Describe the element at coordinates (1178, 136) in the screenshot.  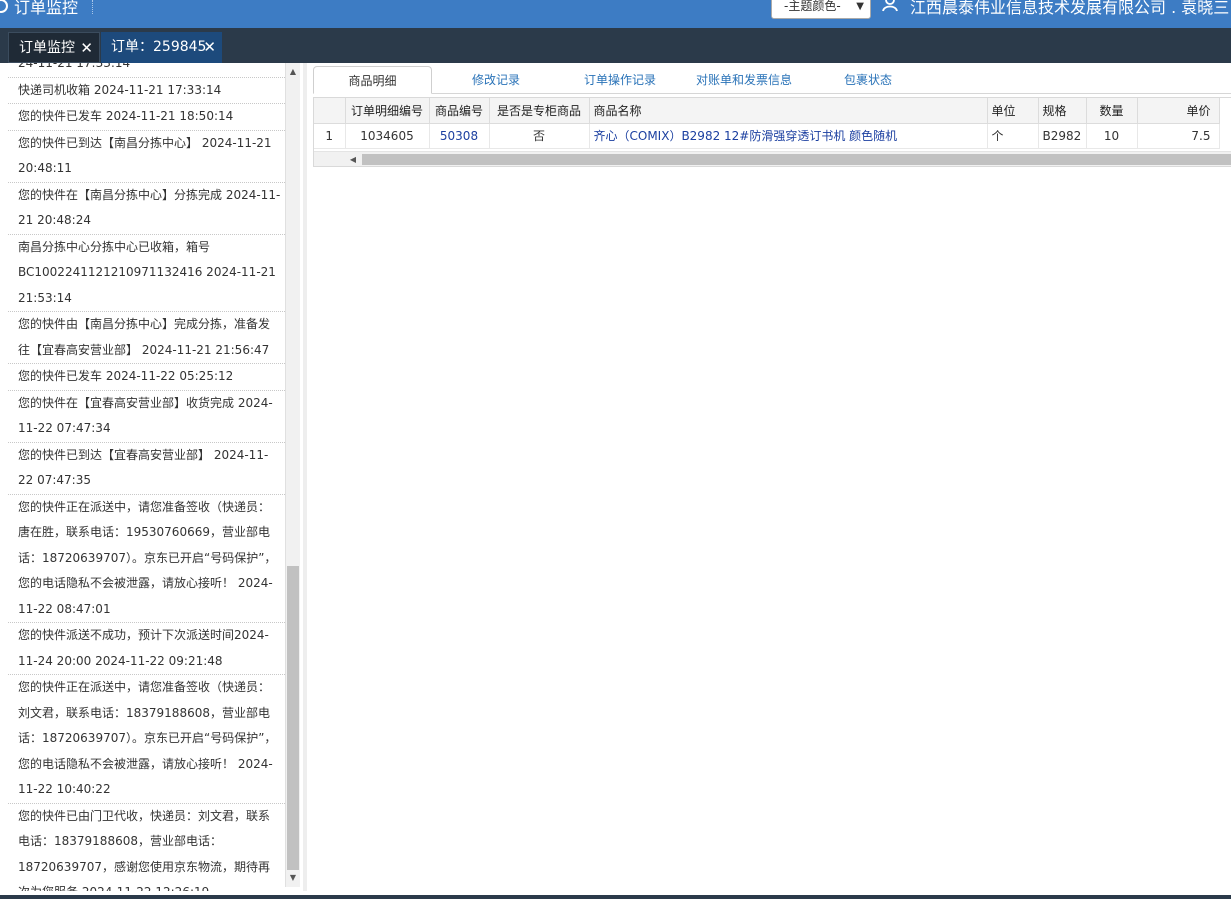
I see `cell-unit-price: 7.5` at that location.